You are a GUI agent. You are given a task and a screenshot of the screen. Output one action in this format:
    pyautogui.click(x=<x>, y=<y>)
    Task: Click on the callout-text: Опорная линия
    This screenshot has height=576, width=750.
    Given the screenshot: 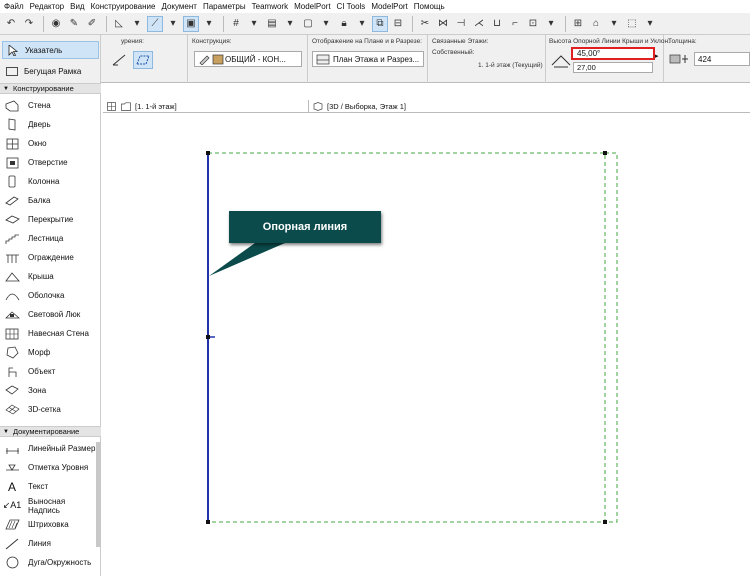 What is the action you would take?
    pyautogui.click(x=305, y=227)
    